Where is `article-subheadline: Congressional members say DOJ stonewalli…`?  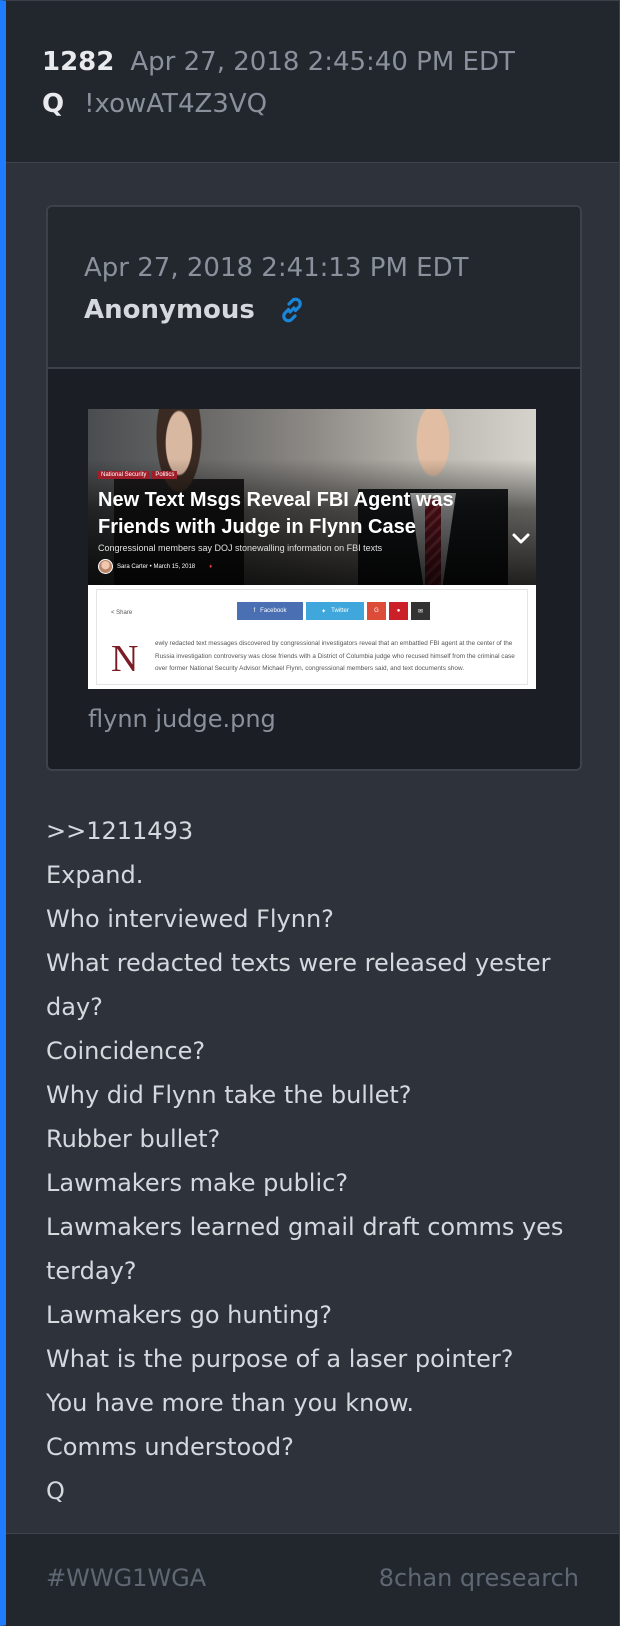 article-subheadline: Congressional members say DOJ stonewalli… is located at coordinates (240, 548).